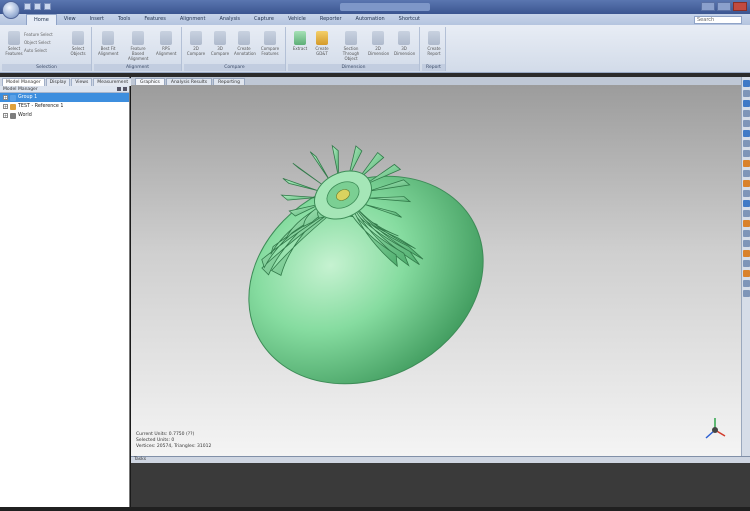 The height and width of the screenshot is (511, 750). I want to click on group-label-dimension: Dimension, so click(353, 67).